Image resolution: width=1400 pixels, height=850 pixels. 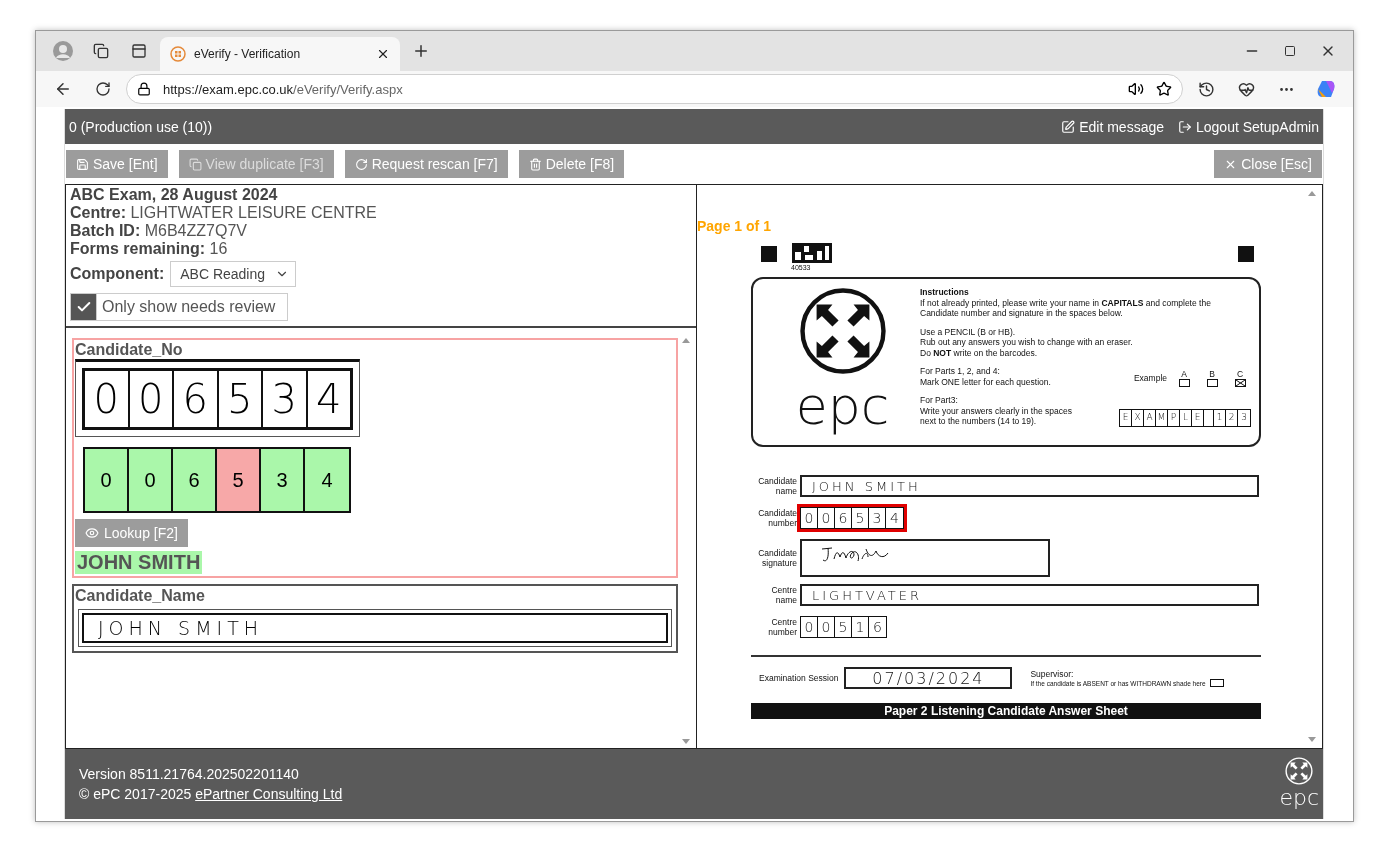 I want to click on digit-cell: 3, so click(x=283, y=480).